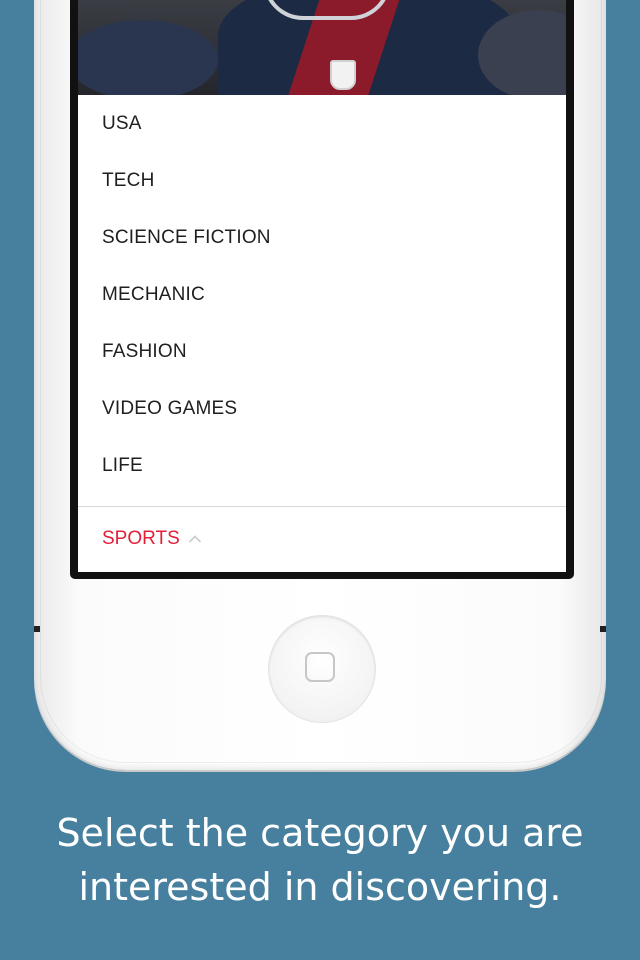  Describe the element at coordinates (322, 123) in the screenshot. I see `category-item-usa: USA` at that location.